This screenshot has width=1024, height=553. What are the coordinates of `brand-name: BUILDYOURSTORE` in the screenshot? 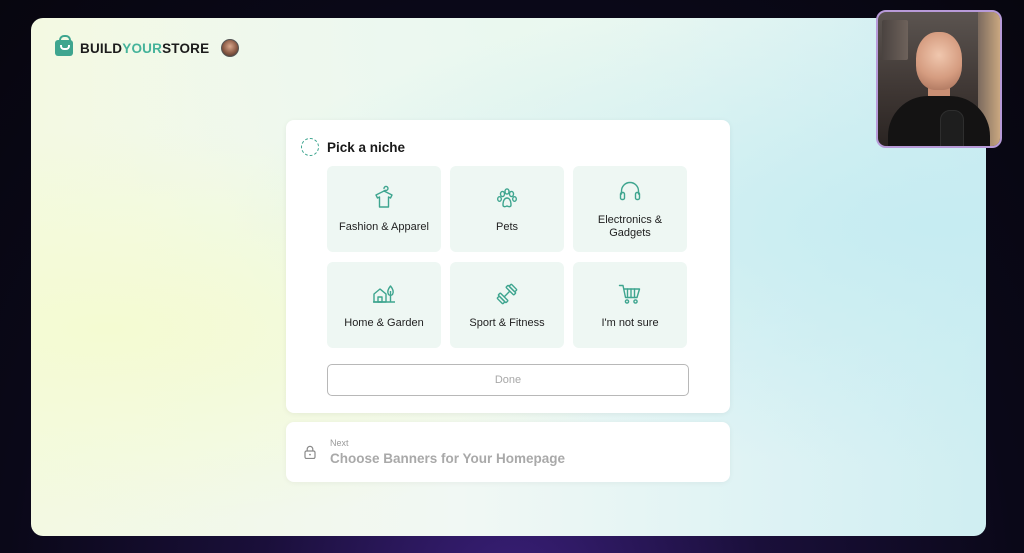 It's located at (145, 48).